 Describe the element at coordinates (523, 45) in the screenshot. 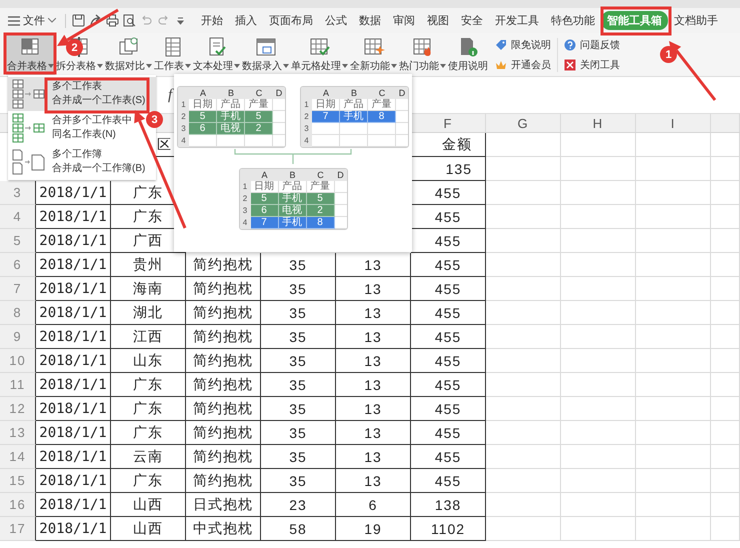

I see `ribbon-link: 限免说明` at that location.